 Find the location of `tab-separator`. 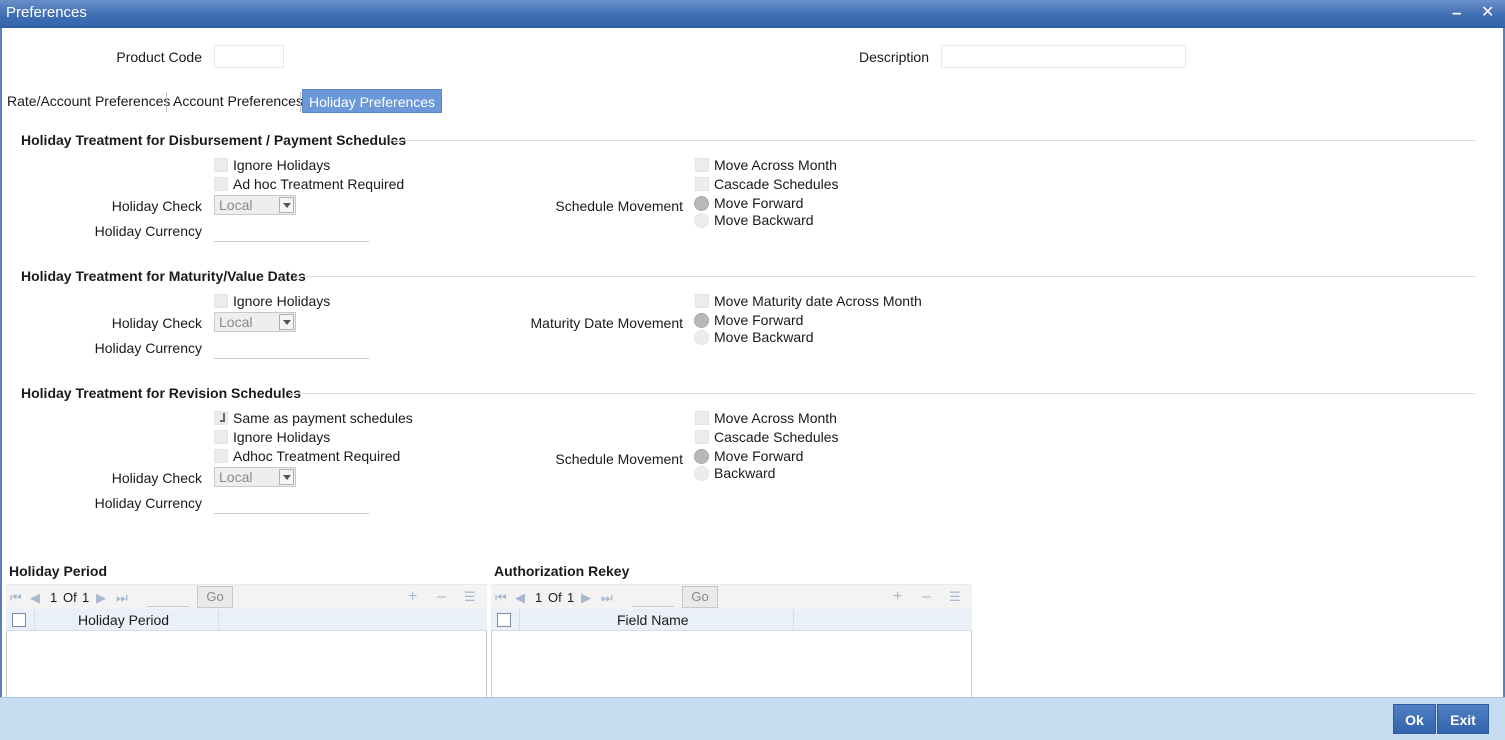

tab-separator is located at coordinates (300, 102).